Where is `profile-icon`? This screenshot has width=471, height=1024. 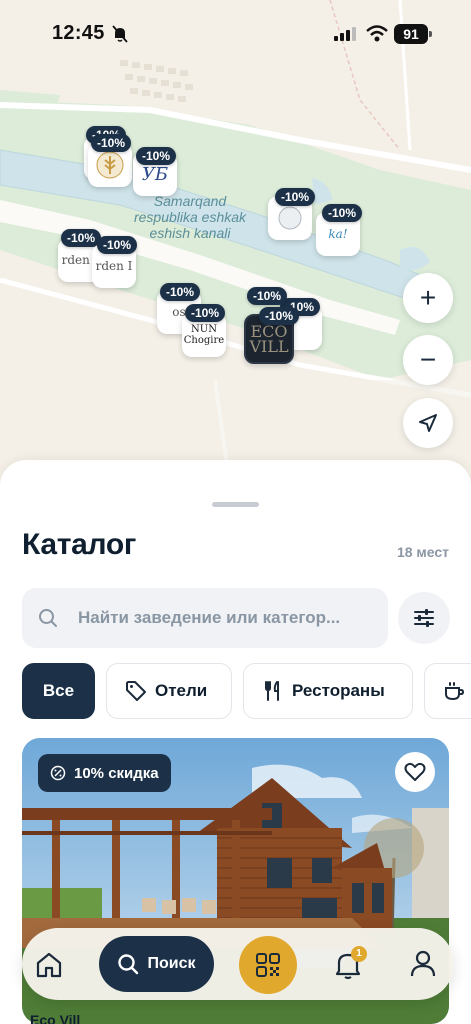
profile-icon is located at coordinates (423, 964).